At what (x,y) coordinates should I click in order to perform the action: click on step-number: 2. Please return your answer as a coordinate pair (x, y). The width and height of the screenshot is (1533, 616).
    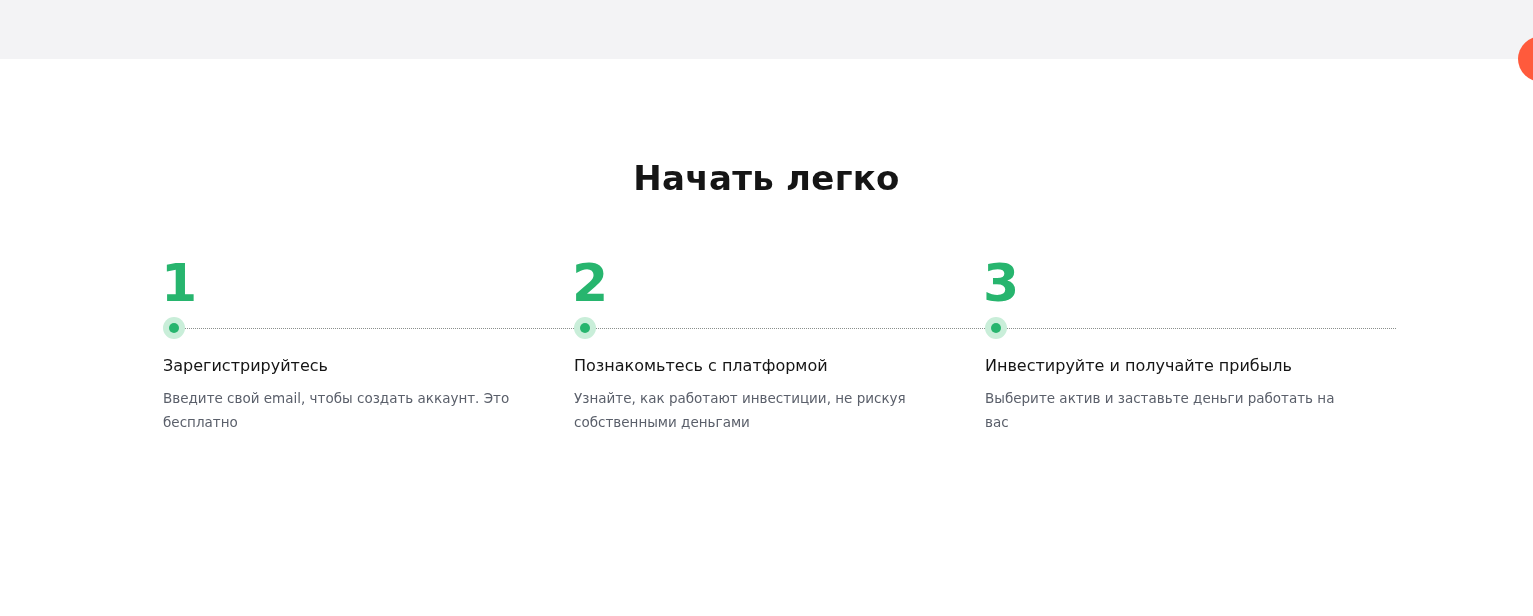
    Looking at the image, I should click on (591, 283).